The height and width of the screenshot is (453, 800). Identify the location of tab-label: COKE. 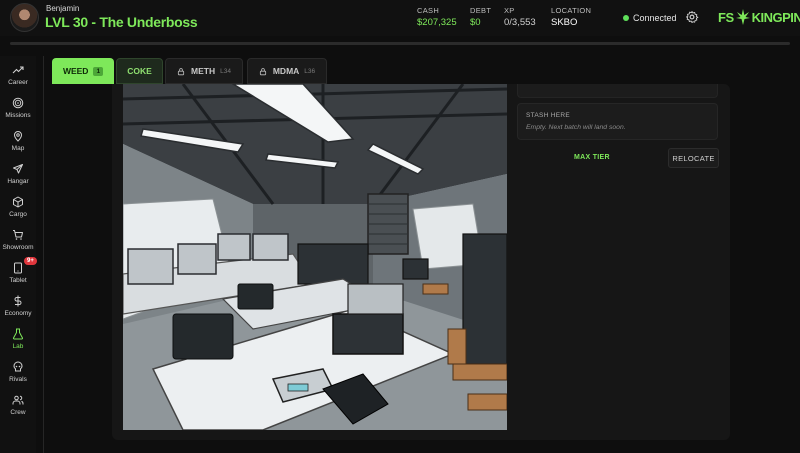
(139, 71).